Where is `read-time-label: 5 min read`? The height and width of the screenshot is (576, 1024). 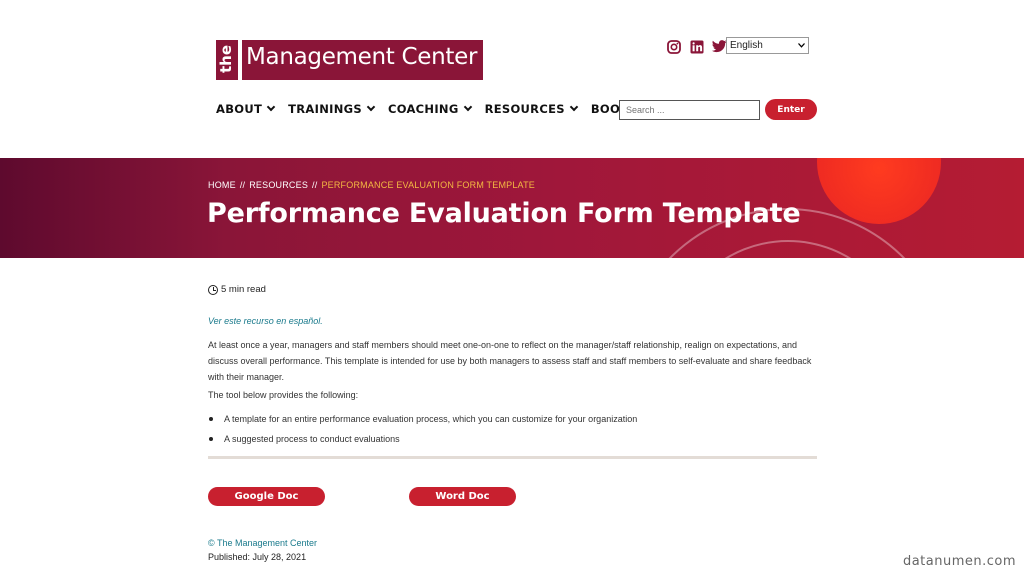 read-time-label: 5 min read is located at coordinates (243, 289).